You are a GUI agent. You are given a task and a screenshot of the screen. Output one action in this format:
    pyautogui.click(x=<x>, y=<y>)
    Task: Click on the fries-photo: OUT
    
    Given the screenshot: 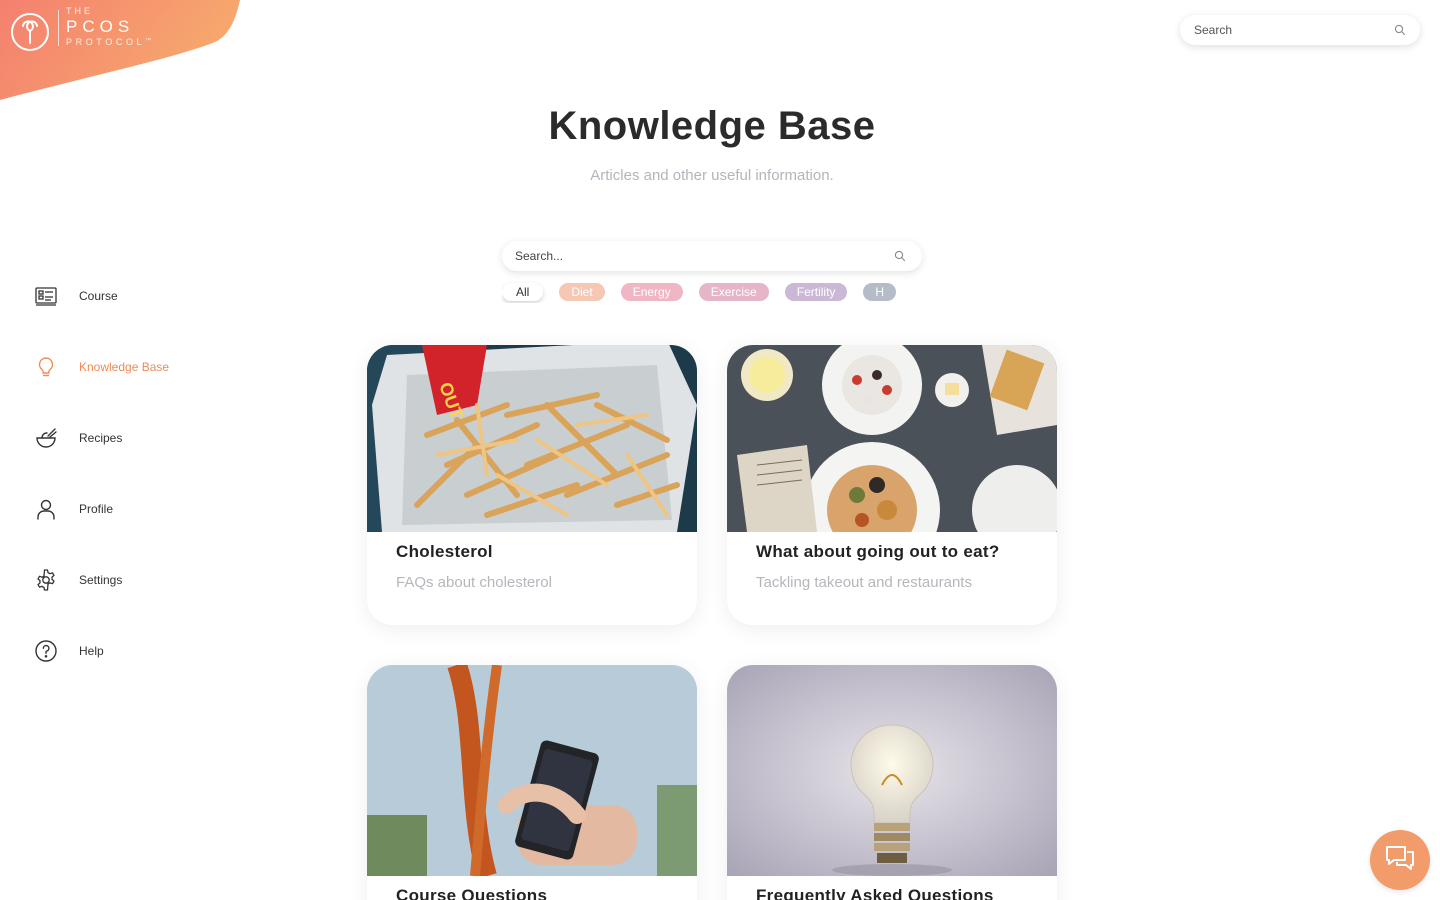 What is the action you would take?
    pyautogui.click(x=532, y=438)
    